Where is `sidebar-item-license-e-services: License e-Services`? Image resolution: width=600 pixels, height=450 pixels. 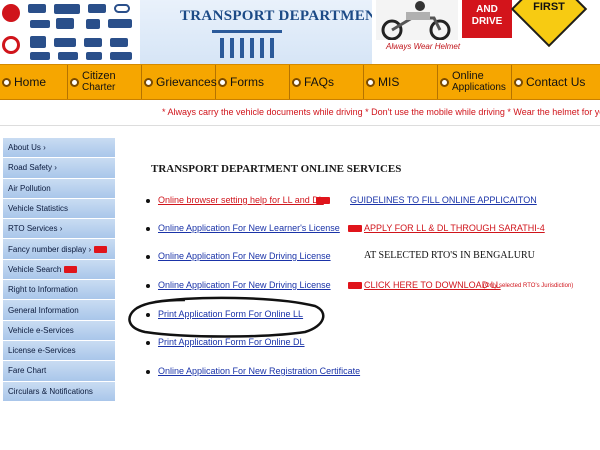
sidebar-item-license-e-services: License e-Services is located at coordinates (59, 351).